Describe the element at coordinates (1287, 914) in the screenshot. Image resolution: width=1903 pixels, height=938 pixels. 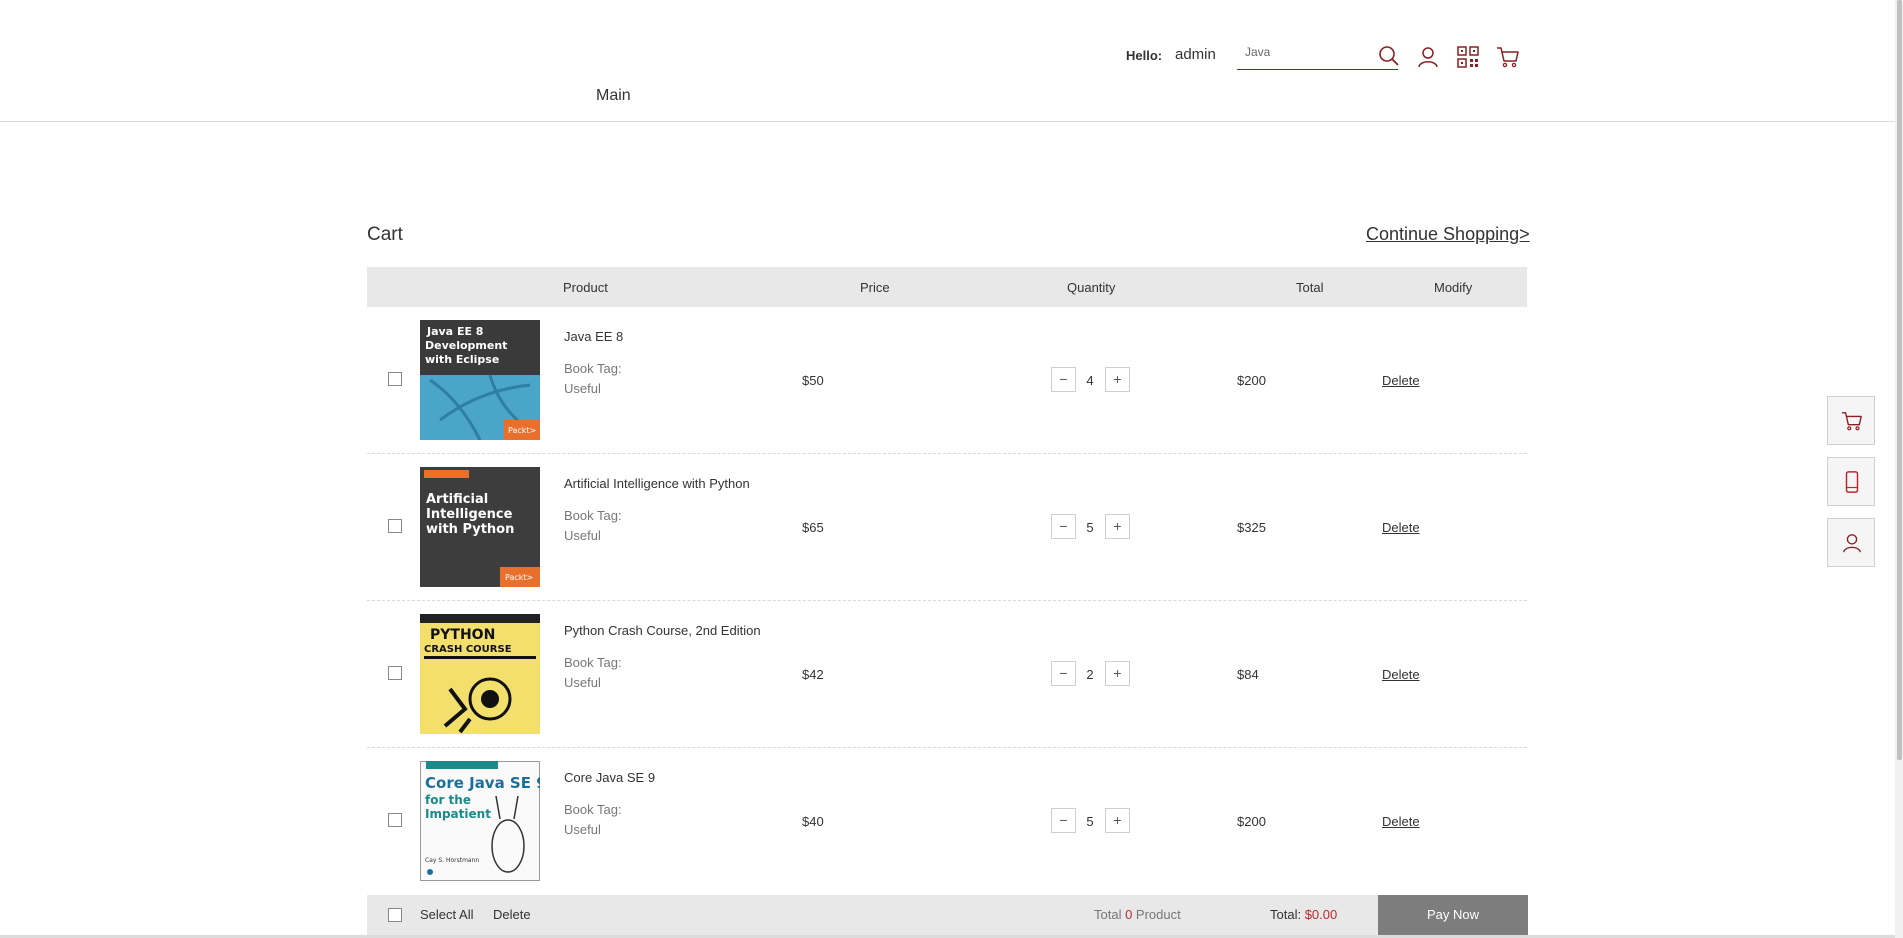
I see `total-prefix: Total:` at that location.